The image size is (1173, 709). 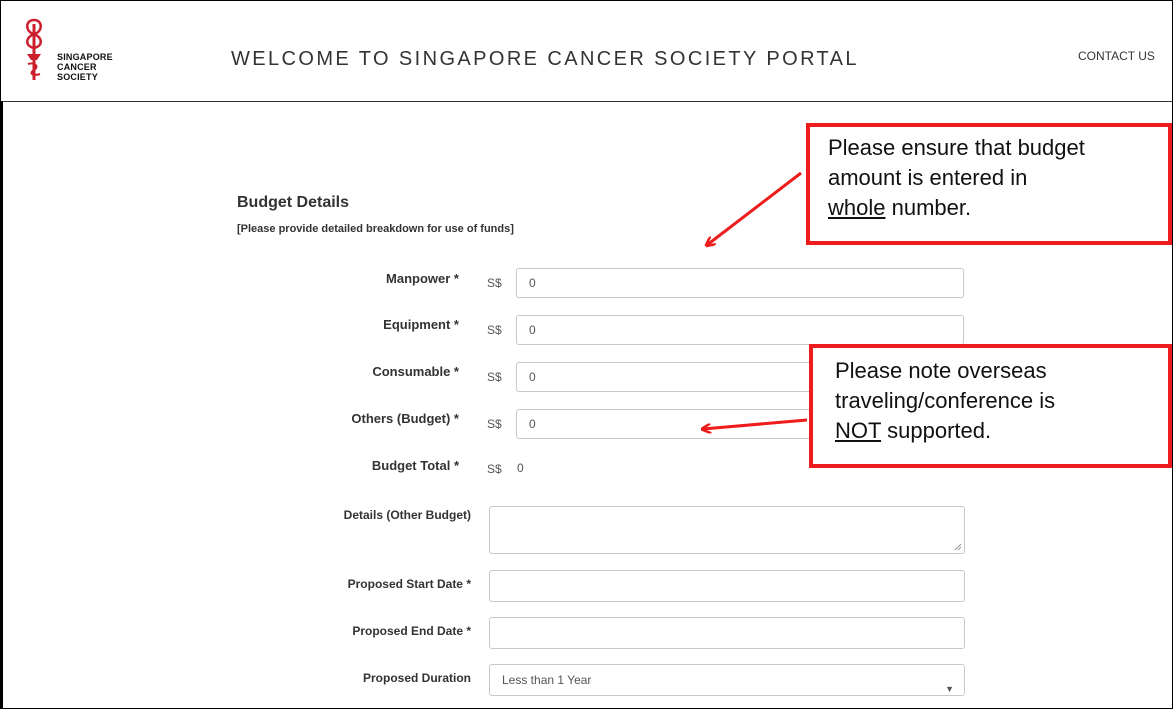 I want to click on section-title: Budget Details, so click(x=293, y=202).